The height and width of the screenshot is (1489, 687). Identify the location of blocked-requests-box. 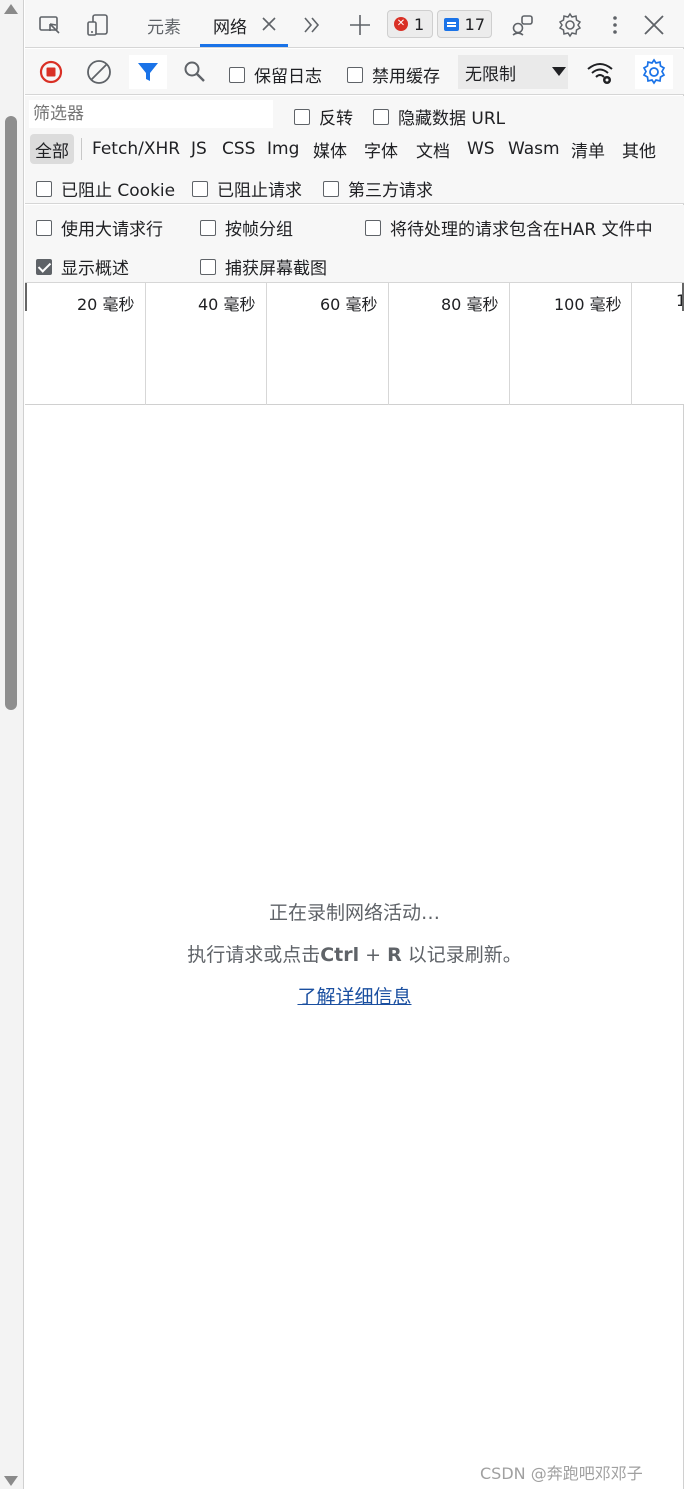
(200, 188).